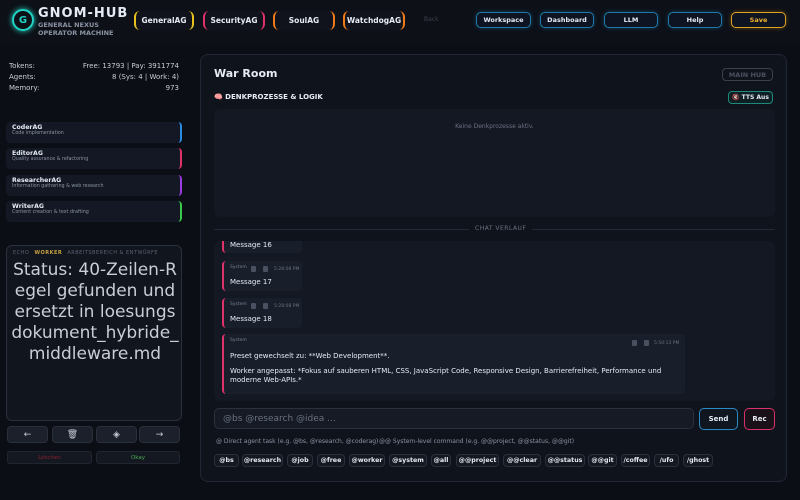  Describe the element at coordinates (94, 158) in the screenshot. I see `agent-card-editorag: EditorAG Quality assurance & refactoring` at that location.